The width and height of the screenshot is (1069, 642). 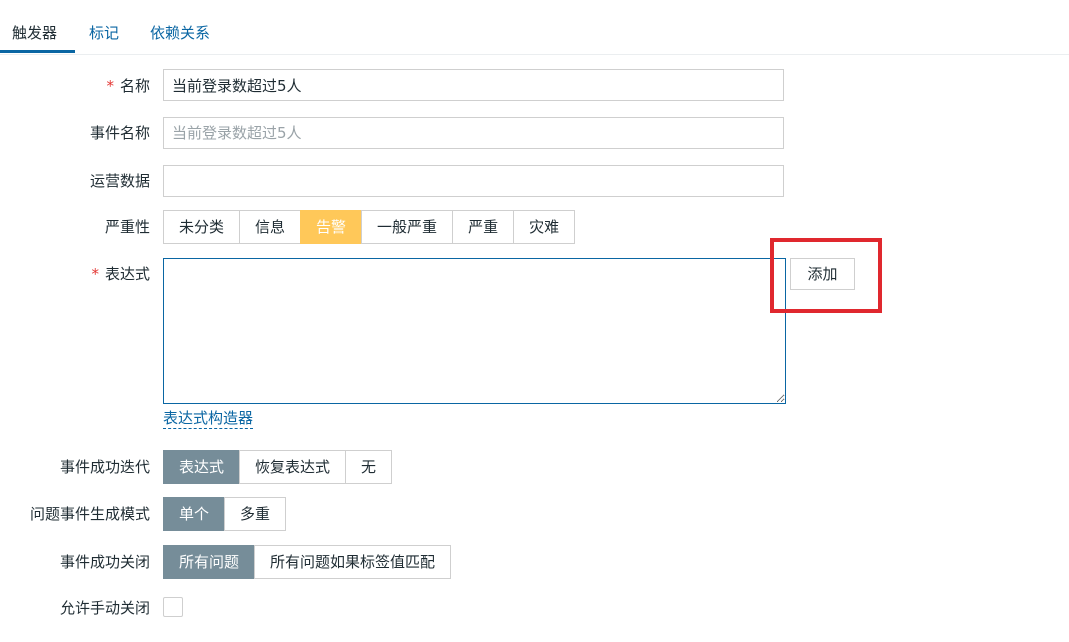 I want to click on event-name-label: 事件名称, so click(x=119, y=133).